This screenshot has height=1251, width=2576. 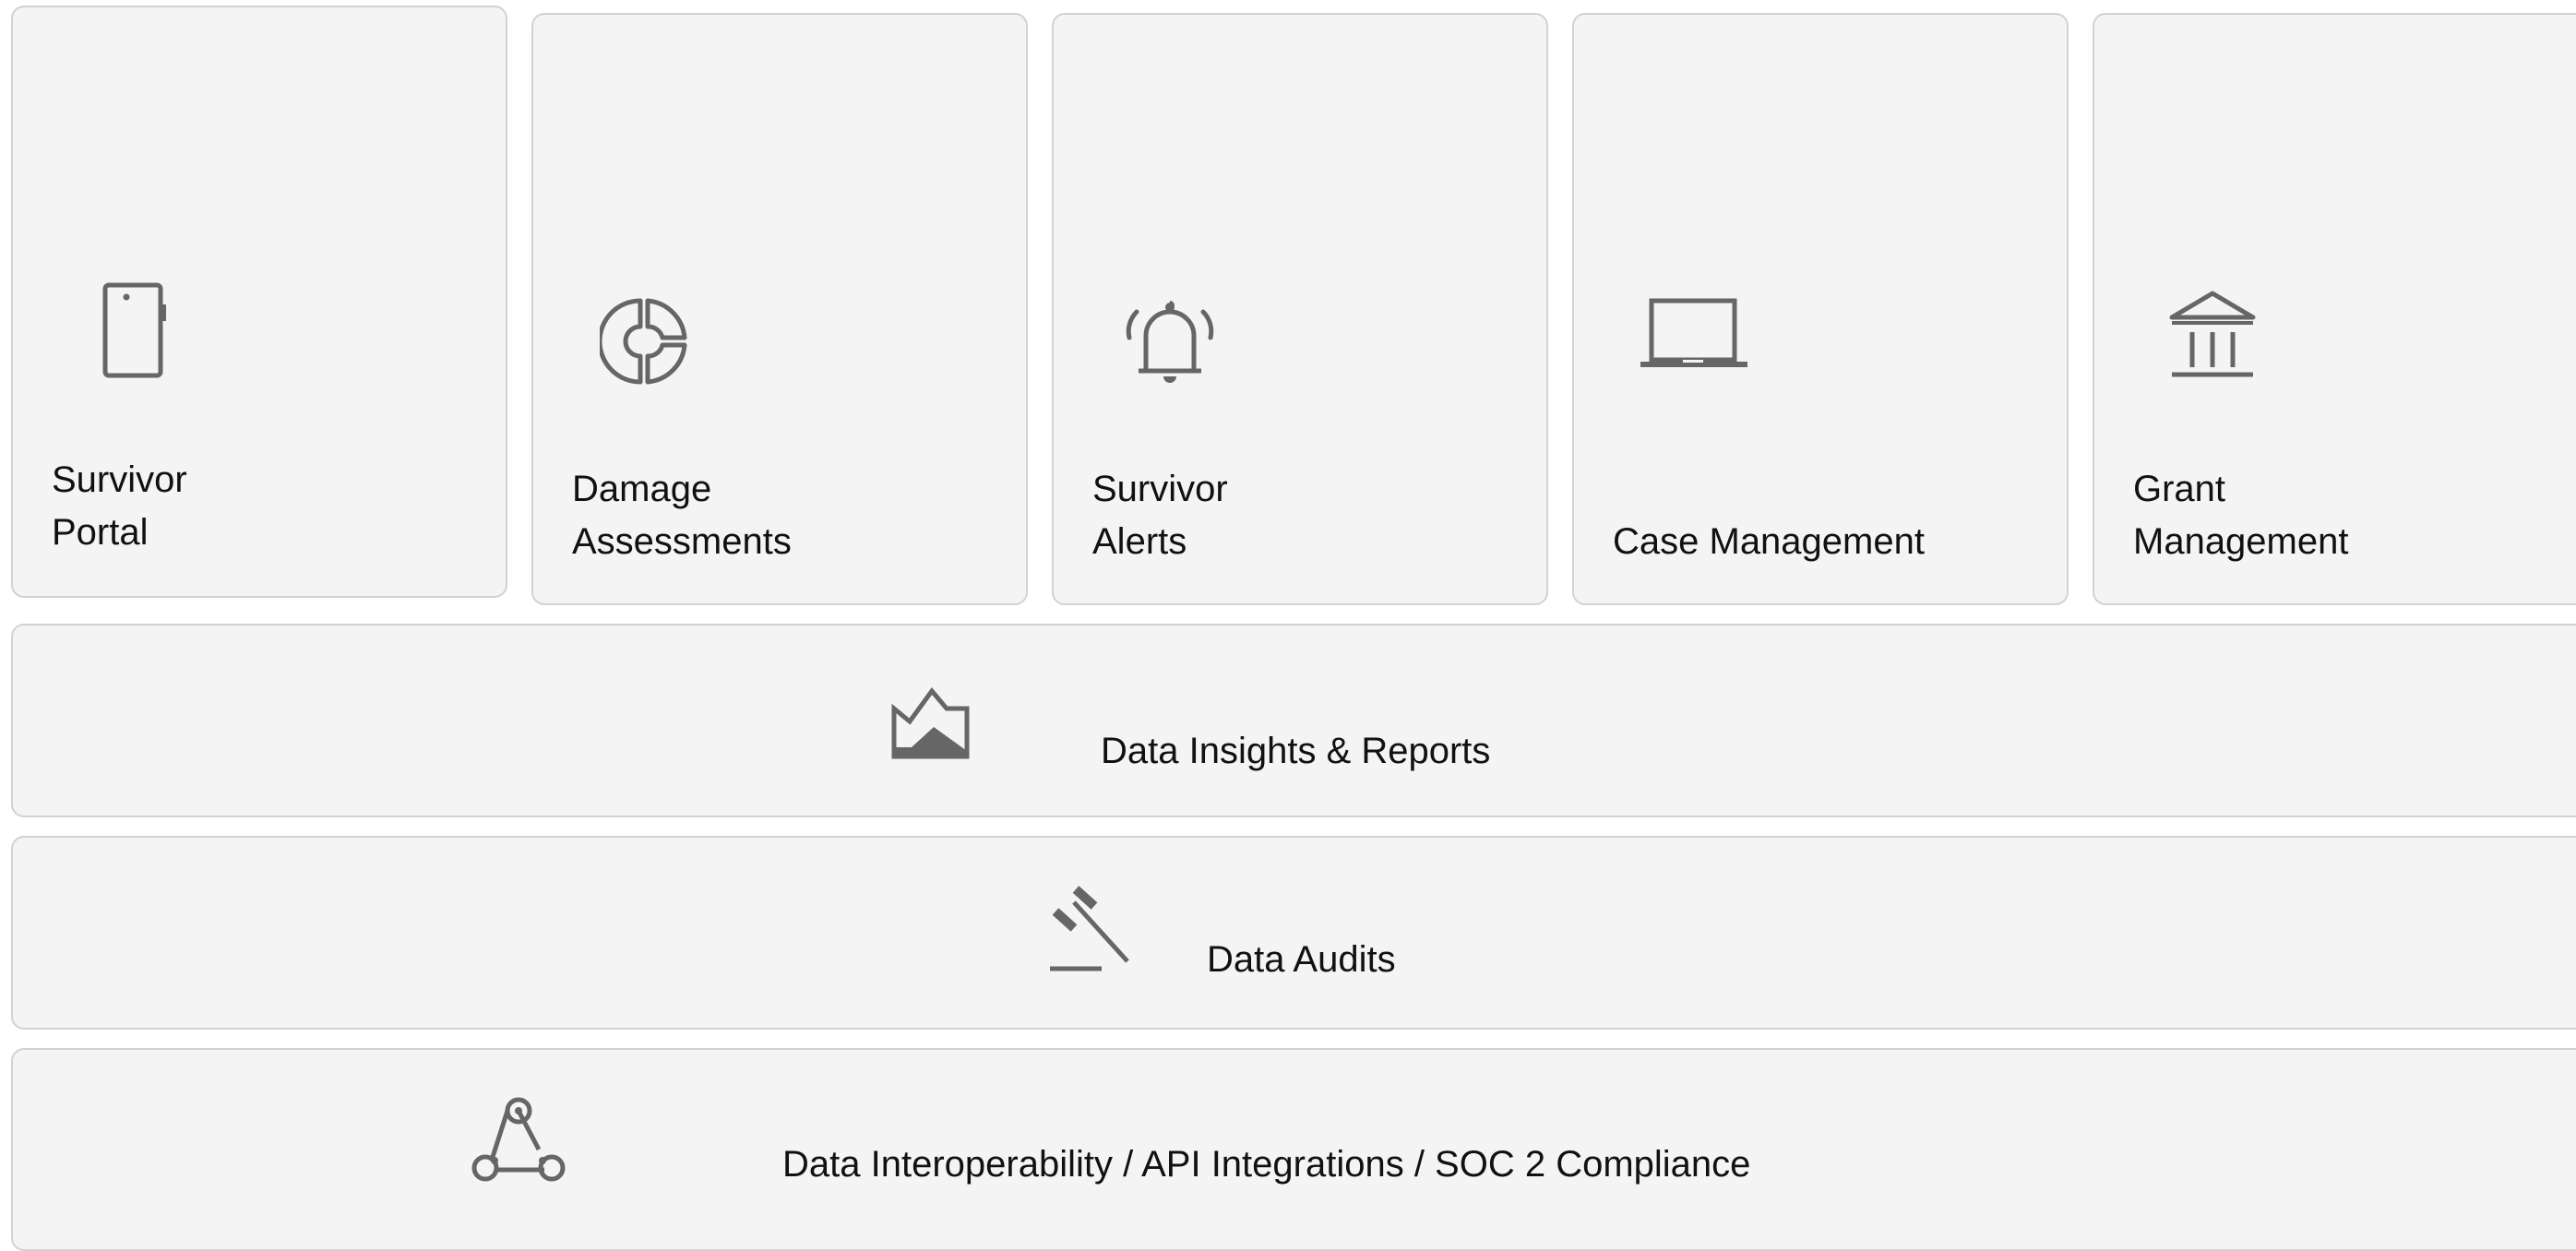 What do you see at coordinates (1160, 515) in the screenshot?
I see `module-label: Survivor Alerts` at bounding box center [1160, 515].